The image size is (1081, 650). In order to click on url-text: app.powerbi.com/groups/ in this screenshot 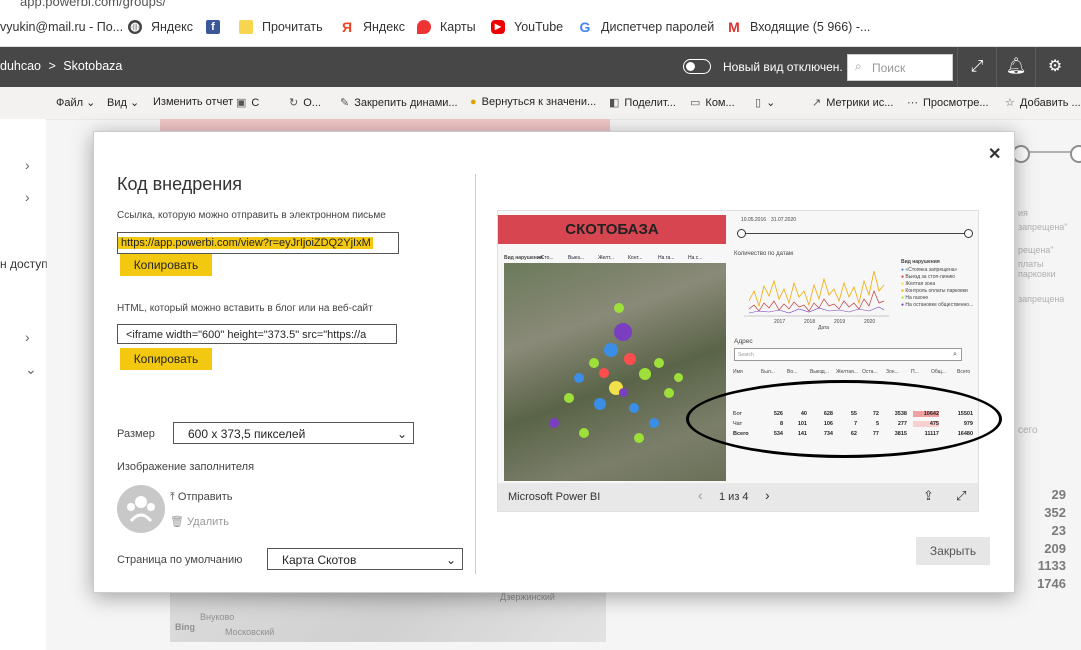, I will do `click(93, 4)`.